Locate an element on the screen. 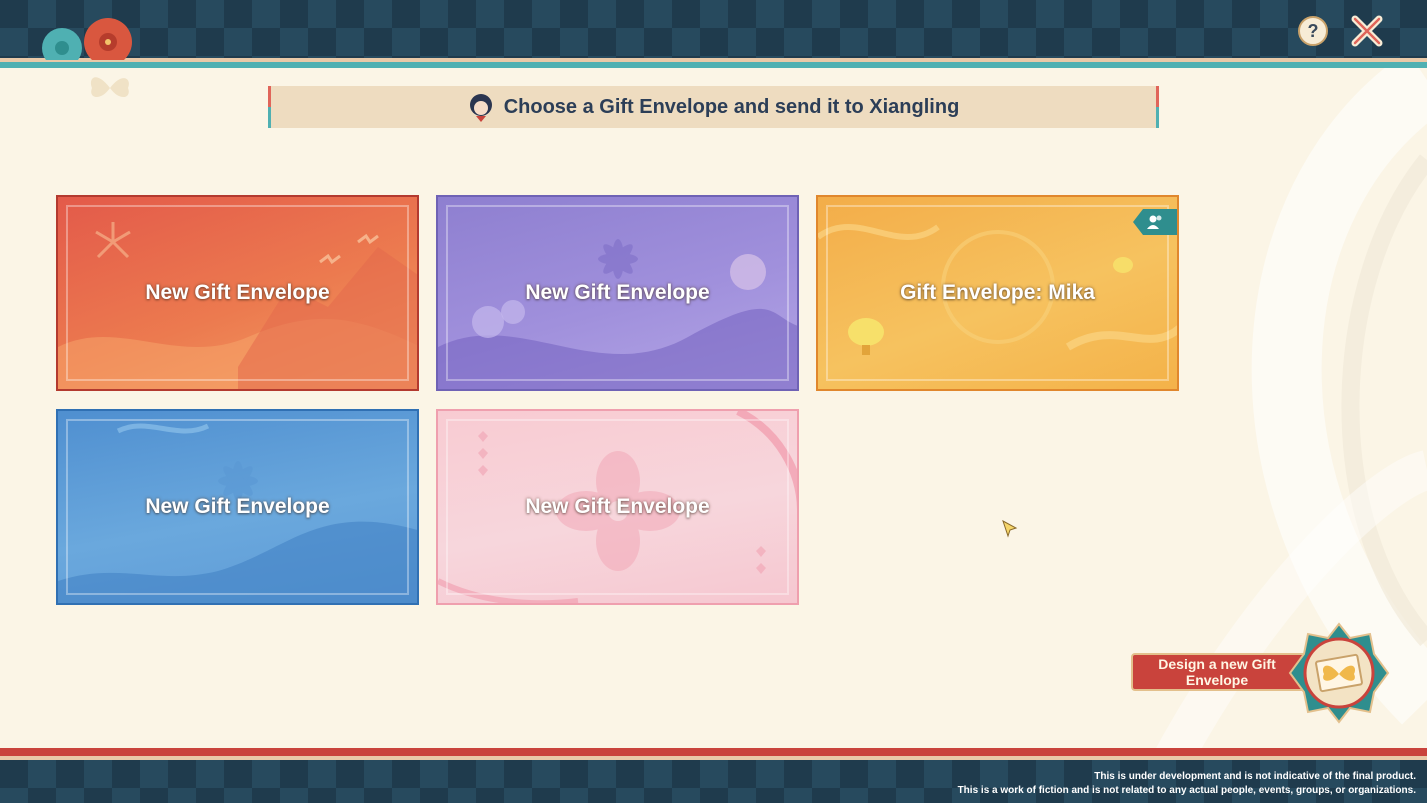 The image size is (1427, 803). envelope-card-1: New Gift Envelope is located at coordinates (237, 293).